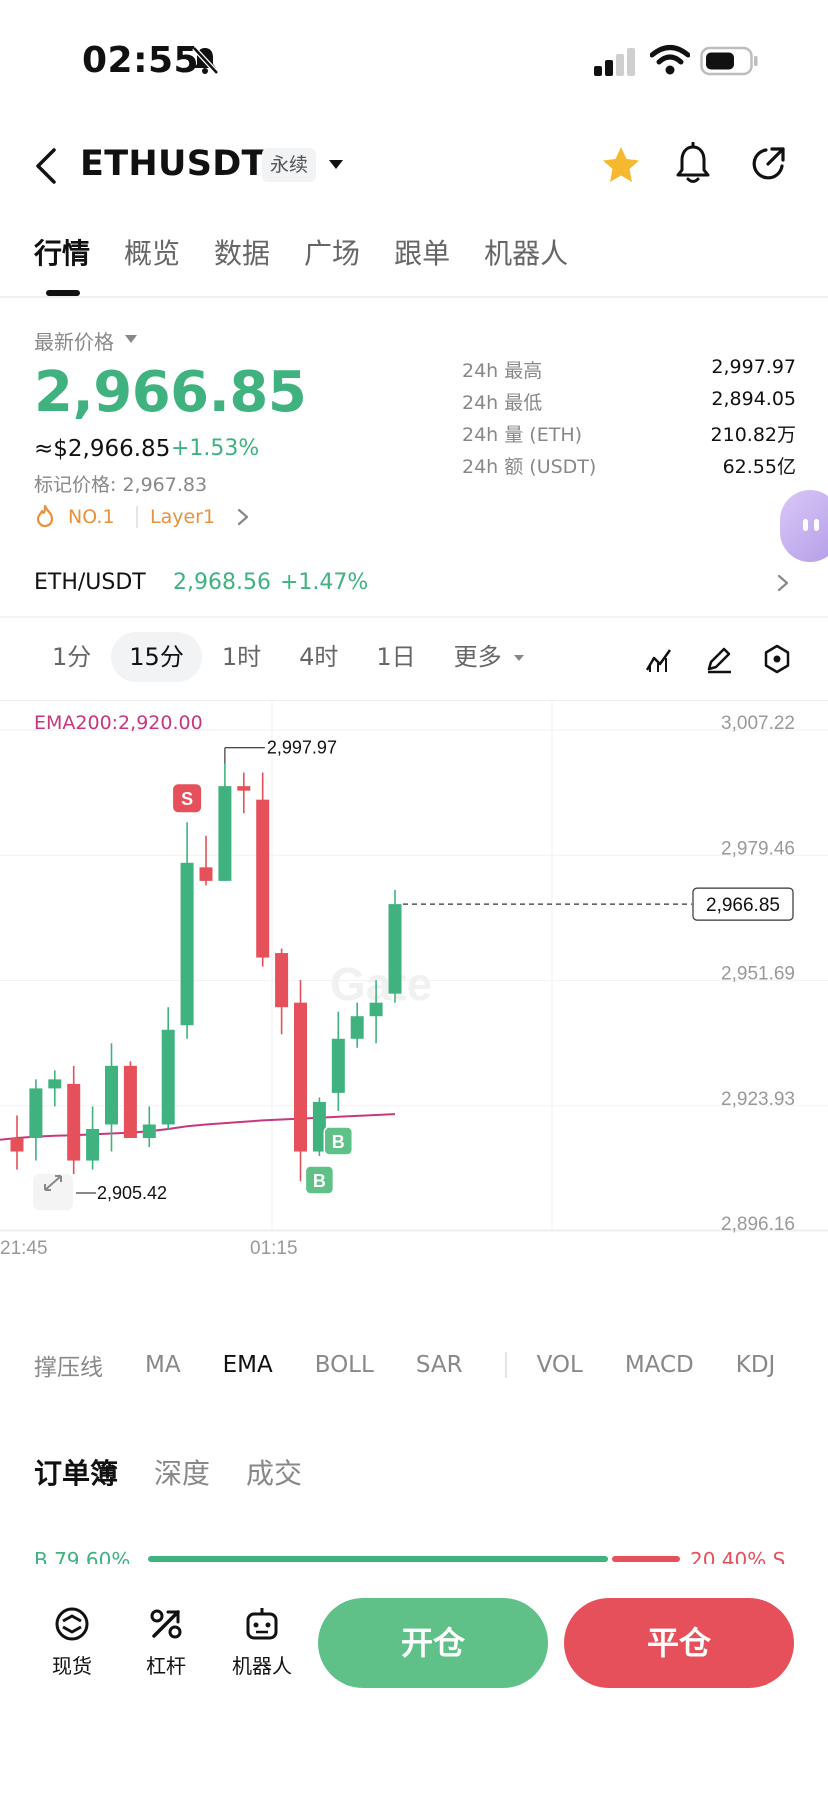 Image resolution: width=828 pixels, height=1796 pixels. Describe the element at coordinates (68, 1365) in the screenshot. I see `indicator-tab-support: 撑压线` at that location.